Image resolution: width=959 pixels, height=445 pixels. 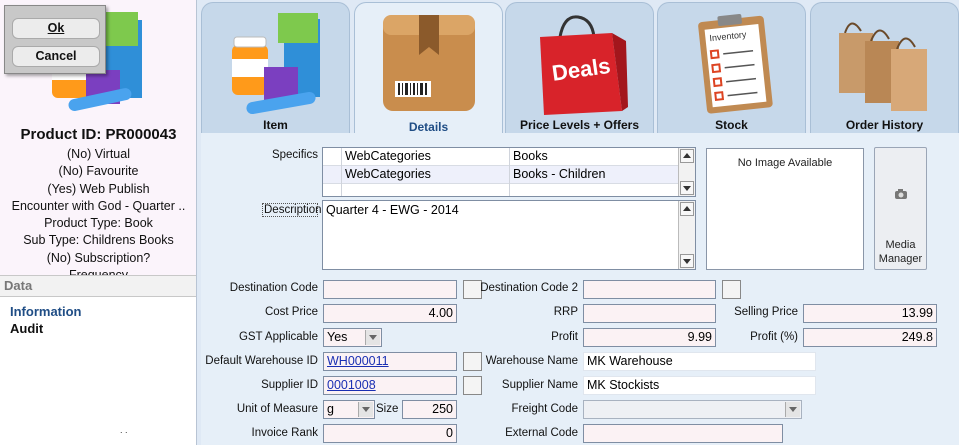 I want to click on invoice-rank-label: Invoice Rank, so click(x=284, y=433).